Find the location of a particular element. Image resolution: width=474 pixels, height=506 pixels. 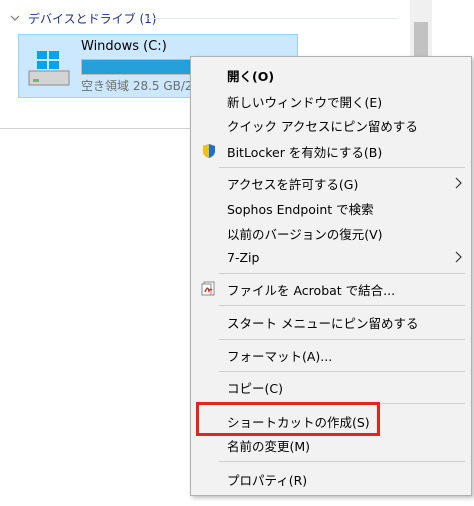

shield-icon is located at coordinates (209, 151).